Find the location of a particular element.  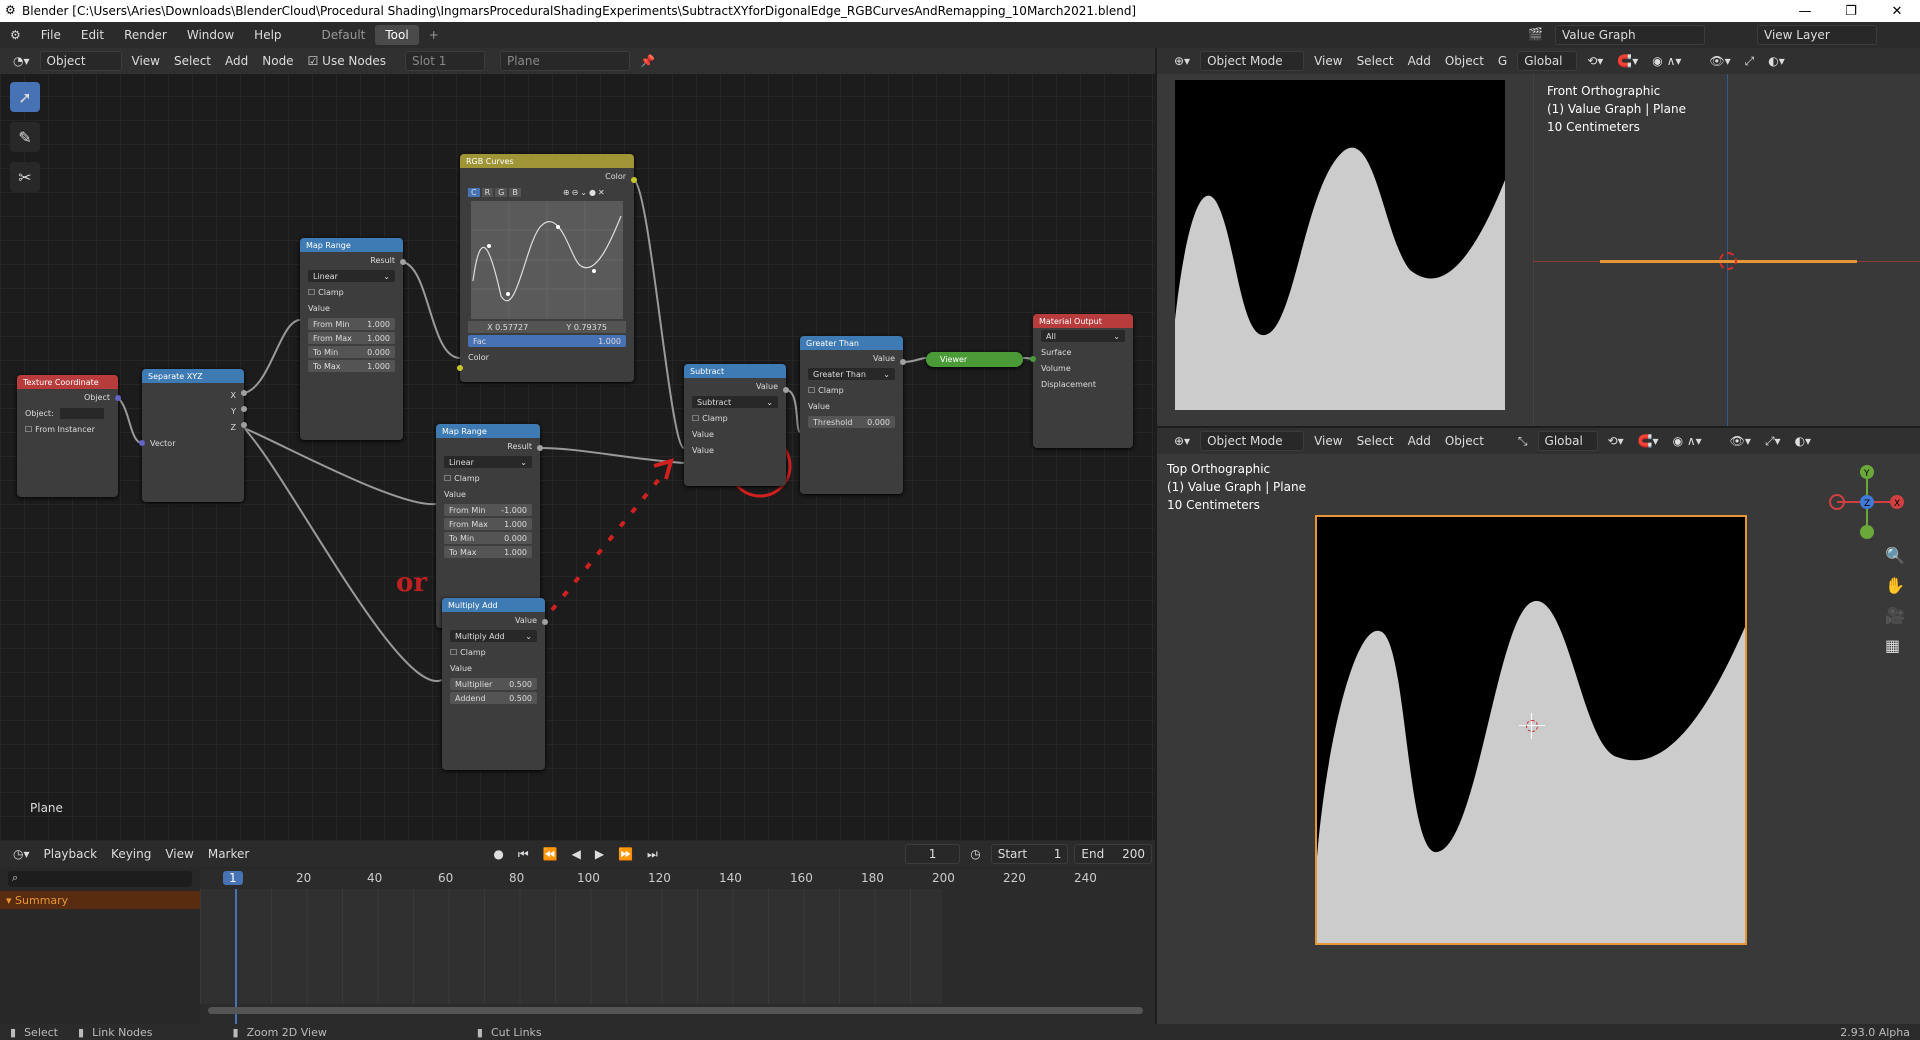

node-title: Material Output is located at coordinates (1083, 321).